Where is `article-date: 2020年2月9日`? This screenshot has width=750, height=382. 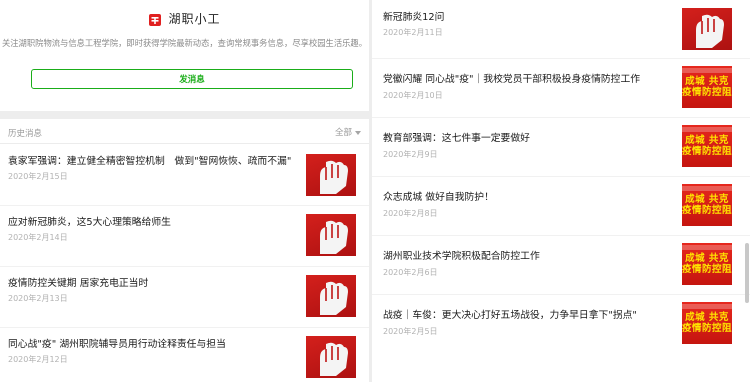 article-date: 2020年2月9日 is located at coordinates (410, 154).